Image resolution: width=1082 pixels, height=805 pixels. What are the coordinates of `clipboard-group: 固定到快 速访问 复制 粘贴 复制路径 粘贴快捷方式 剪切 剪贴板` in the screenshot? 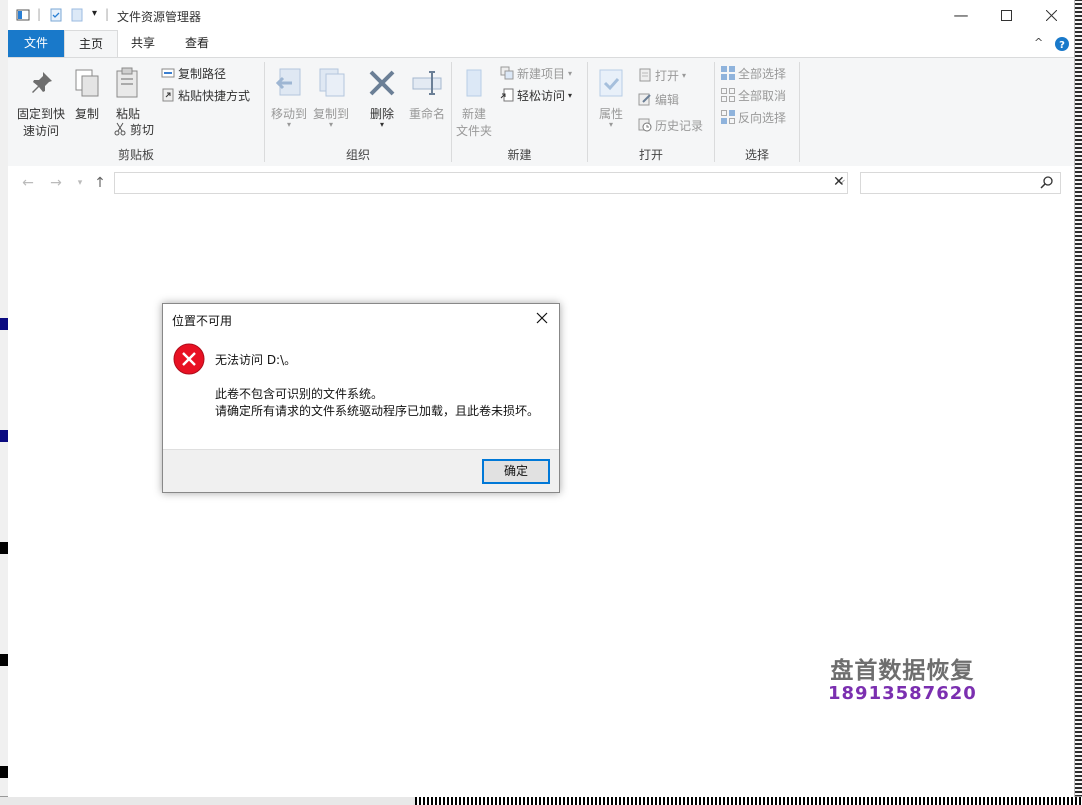 It's located at (136, 112).